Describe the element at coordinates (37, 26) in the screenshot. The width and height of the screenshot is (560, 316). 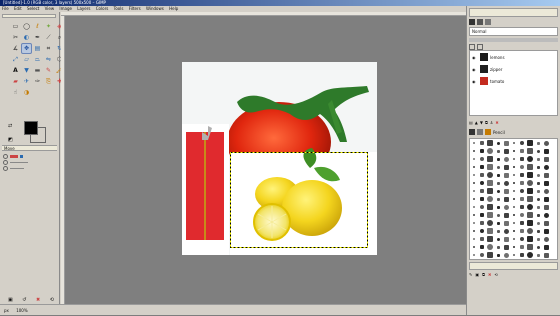
I see `free-select-tool-icon: ℓ` at that location.